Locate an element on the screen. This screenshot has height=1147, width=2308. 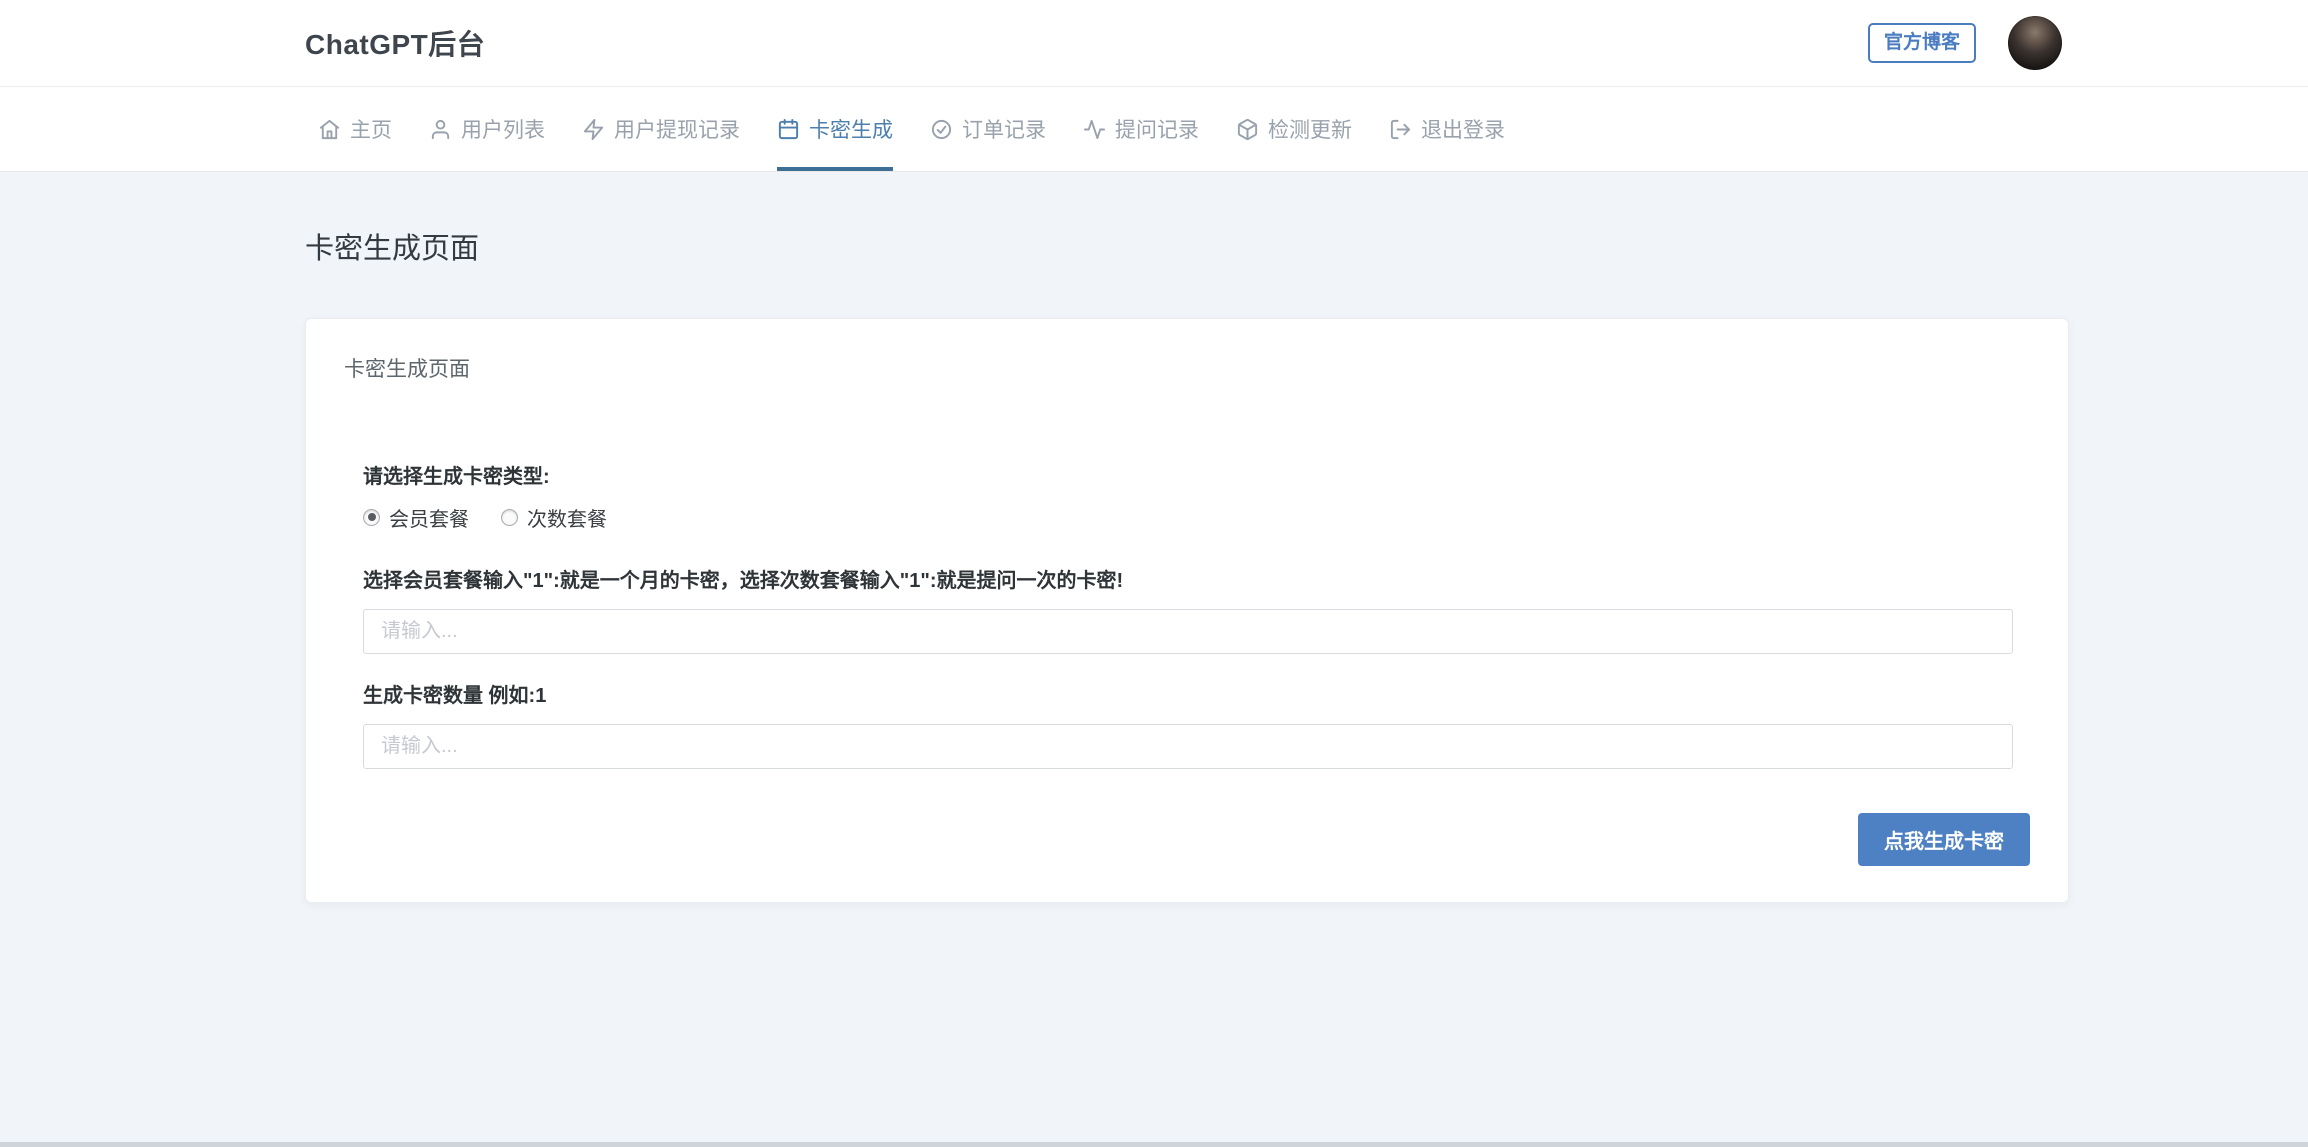
nav-item-label: 用户提现记录 is located at coordinates (677, 130).